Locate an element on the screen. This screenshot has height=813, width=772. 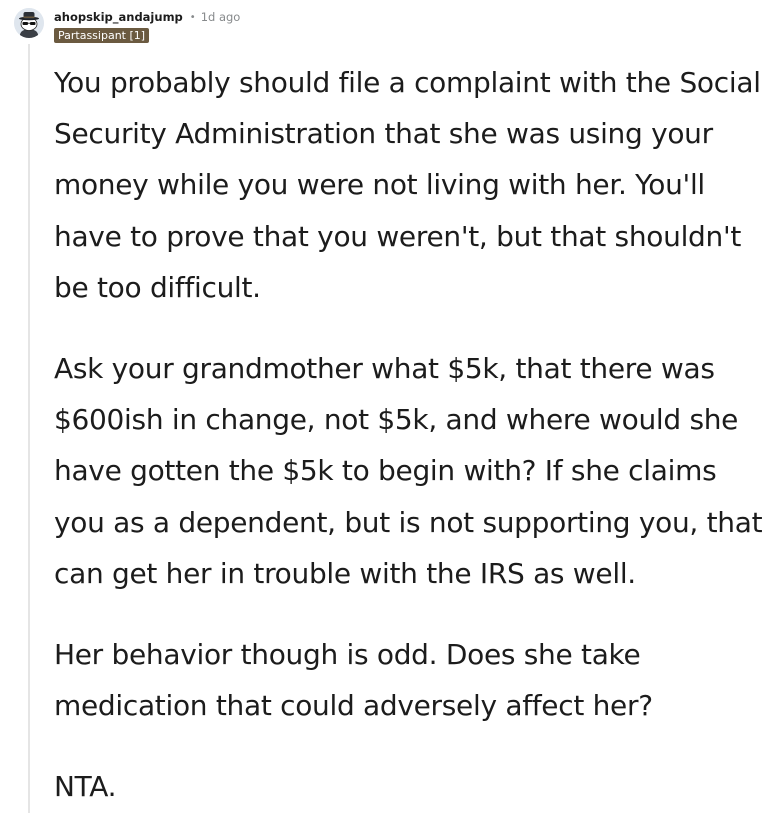
comment-meta: ahopskip_andajump • 1d ago is located at coordinates (147, 17).